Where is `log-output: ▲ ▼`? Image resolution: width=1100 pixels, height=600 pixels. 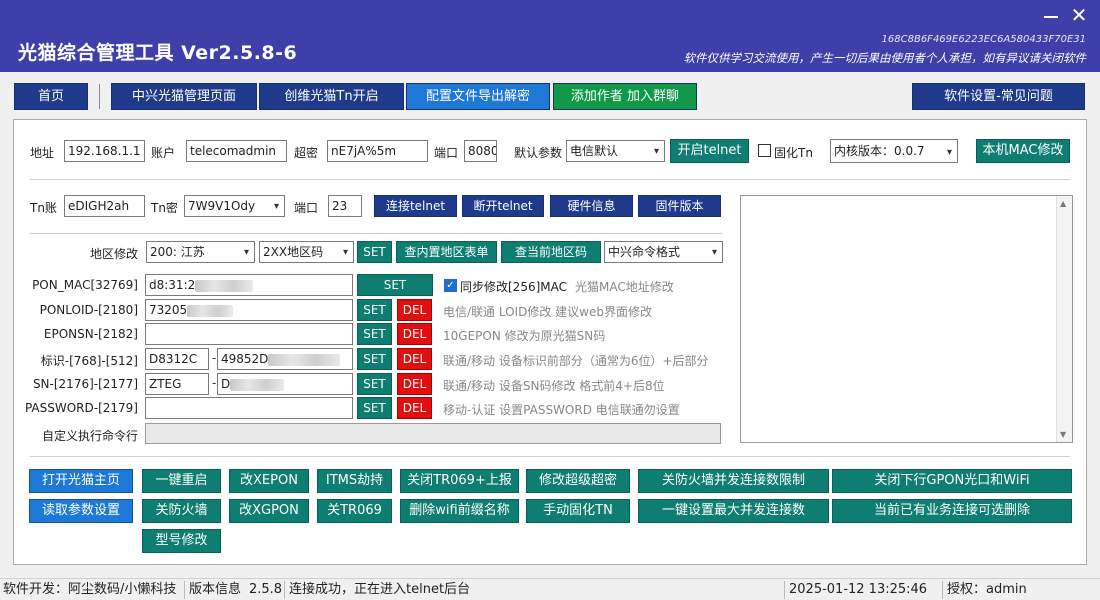
log-output: ▲ ▼ is located at coordinates (906, 319).